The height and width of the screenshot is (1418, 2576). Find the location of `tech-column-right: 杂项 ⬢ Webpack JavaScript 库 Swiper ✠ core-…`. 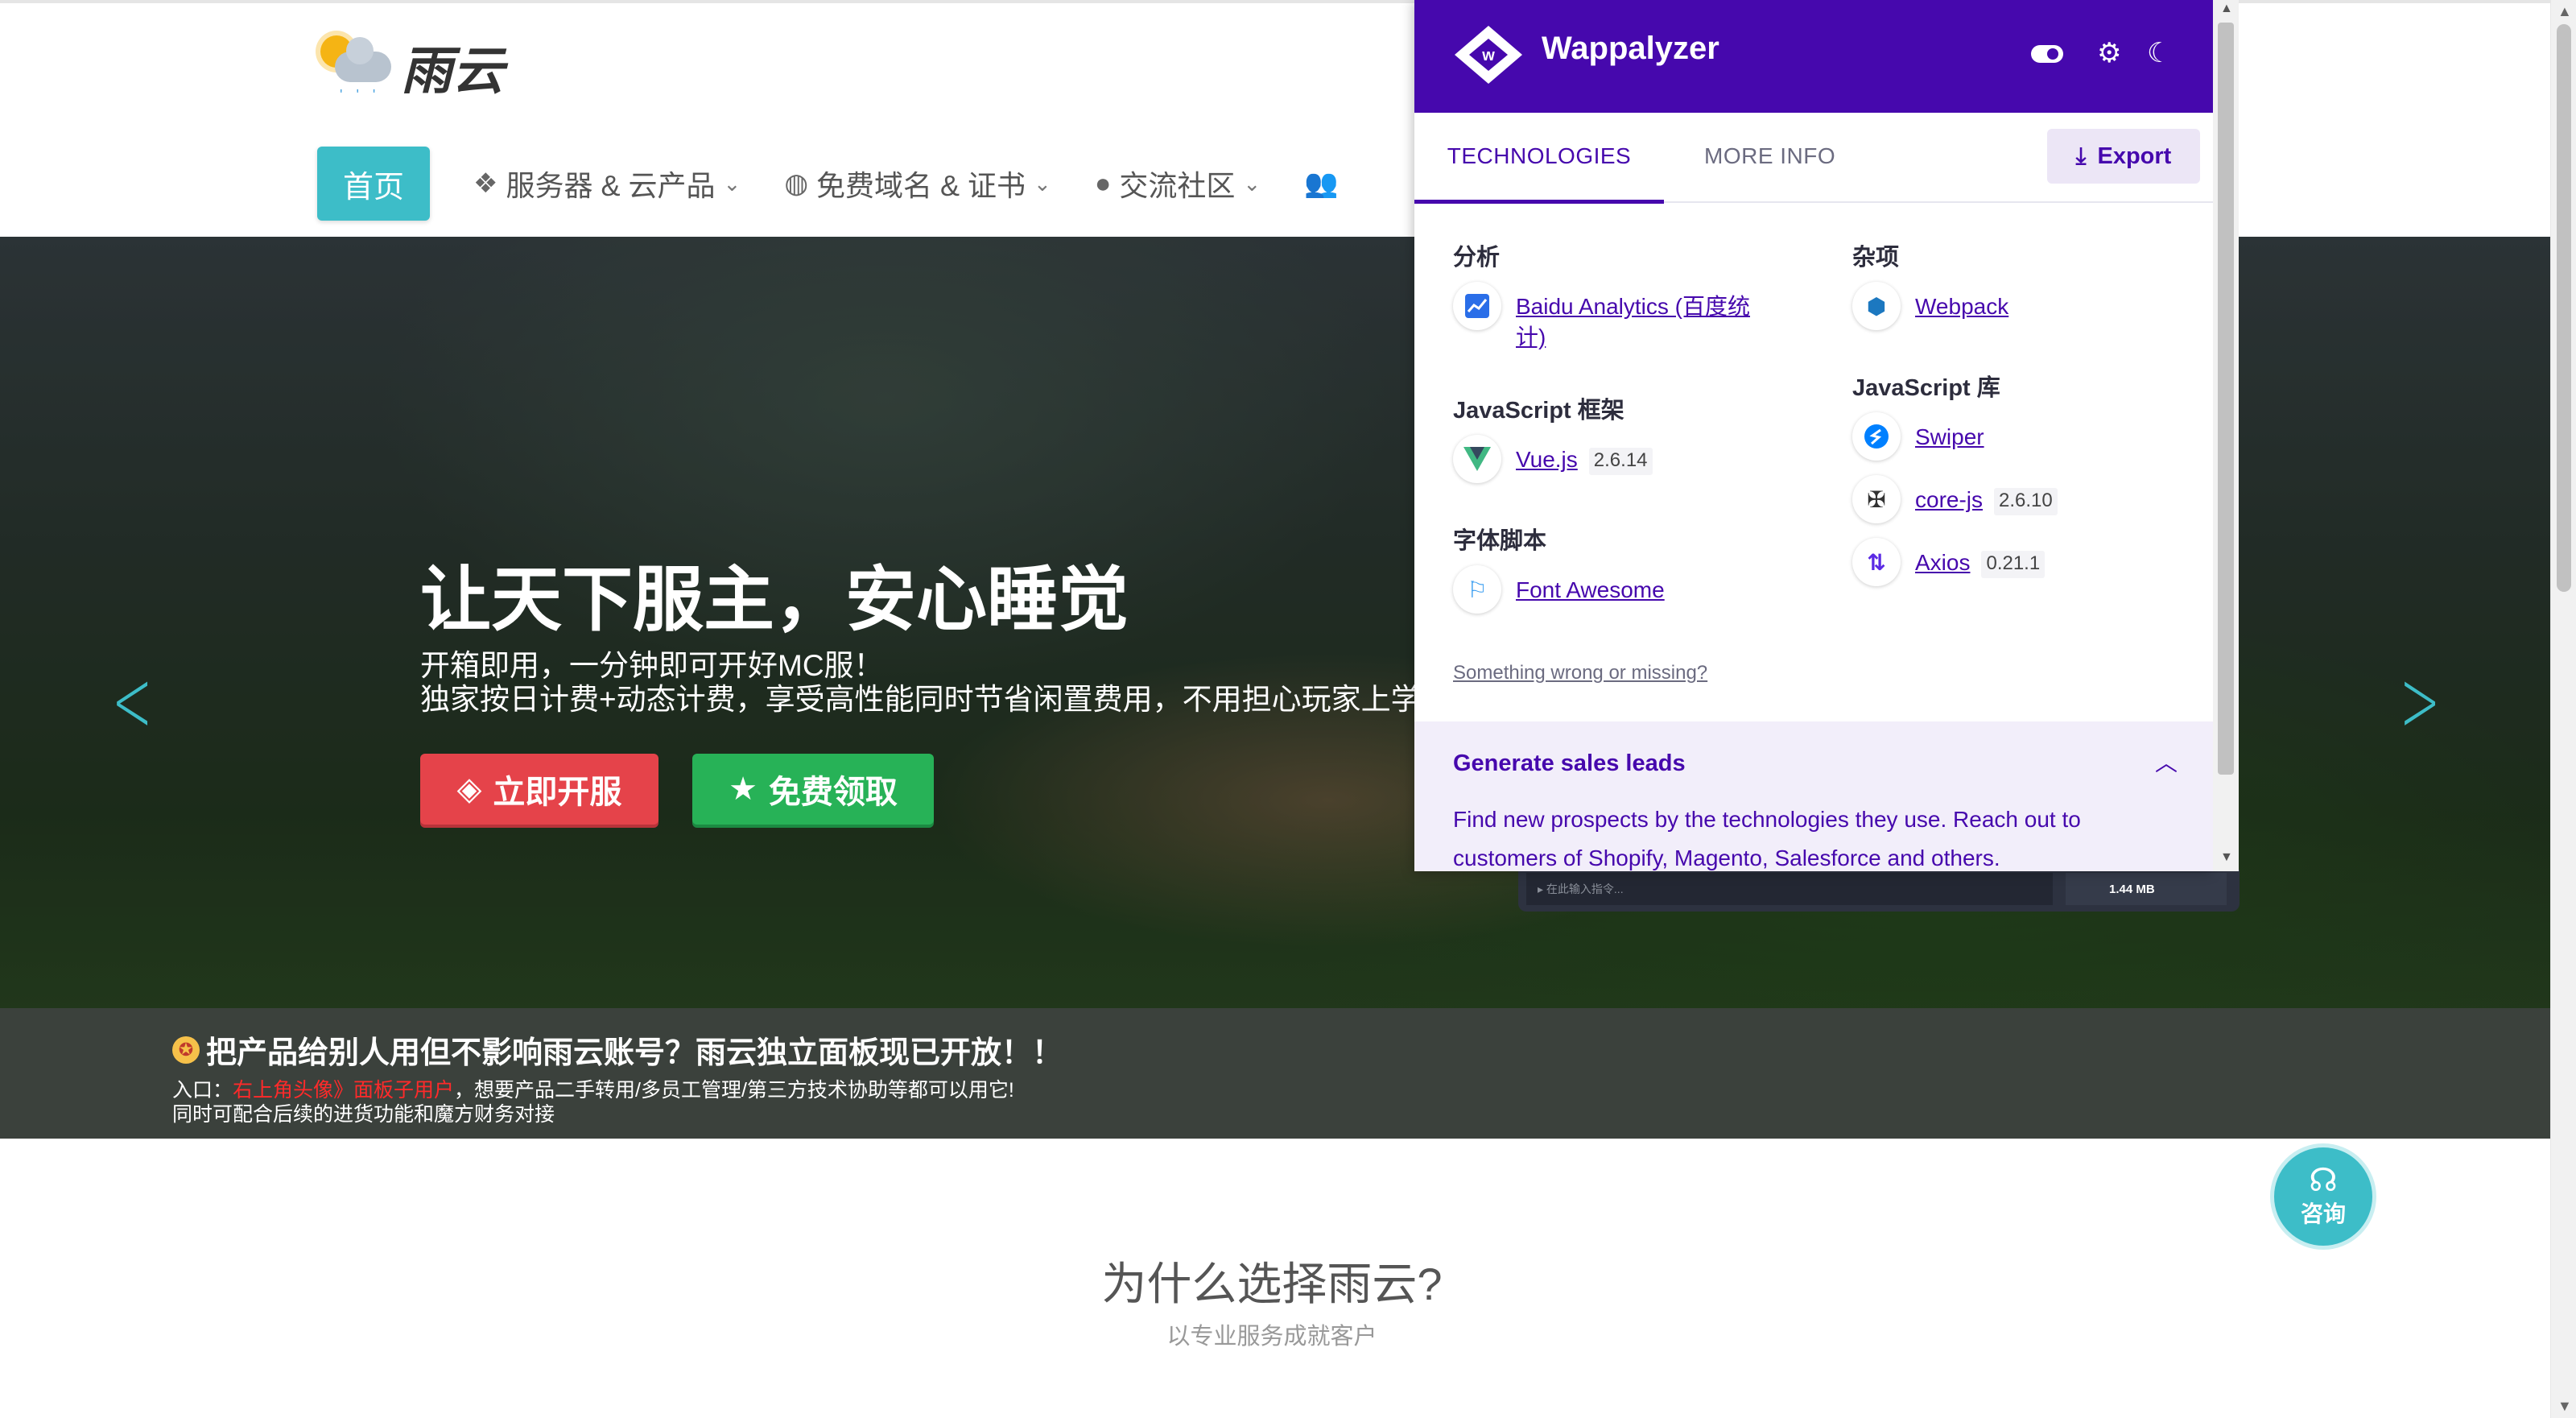

tech-column-right: 杂项 ⬢ Webpack JavaScript 库 Swiper ✠ core-… is located at coordinates (2032, 393).